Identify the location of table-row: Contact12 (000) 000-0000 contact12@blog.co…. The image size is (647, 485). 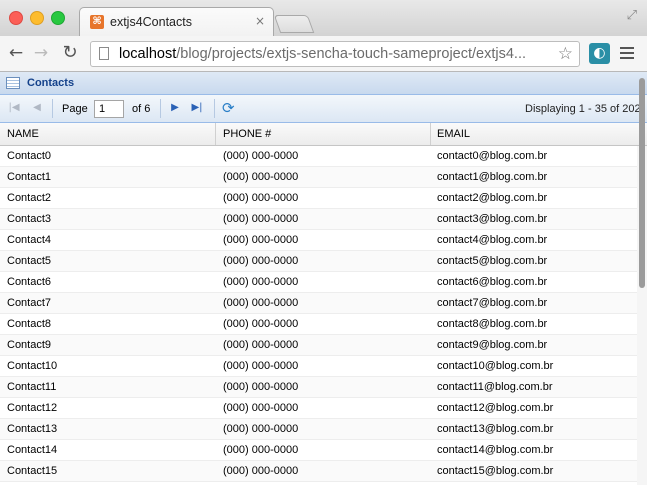
(318, 408).